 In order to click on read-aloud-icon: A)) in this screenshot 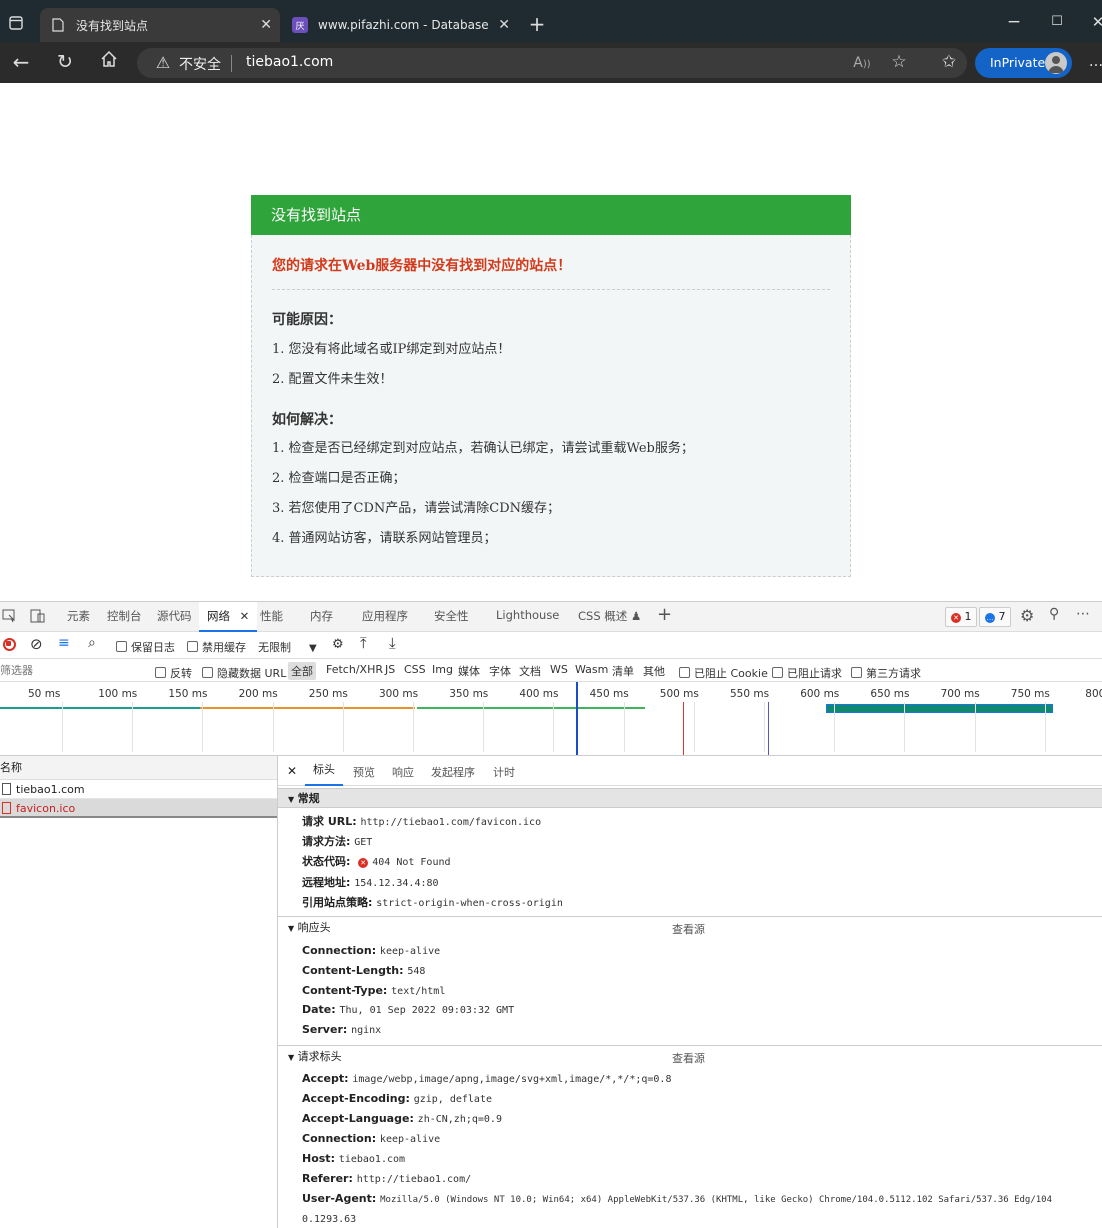, I will do `click(862, 64)`.